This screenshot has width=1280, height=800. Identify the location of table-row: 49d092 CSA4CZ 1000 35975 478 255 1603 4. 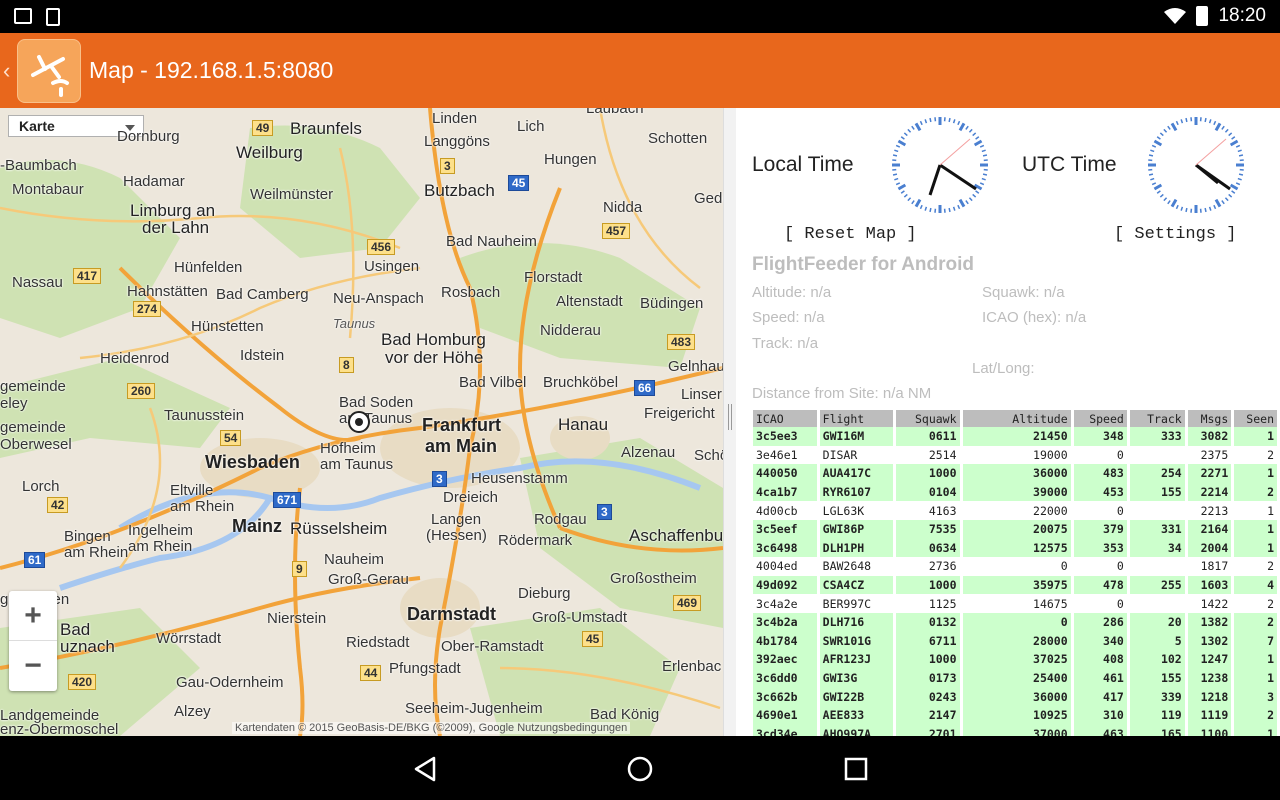
(1015, 585).